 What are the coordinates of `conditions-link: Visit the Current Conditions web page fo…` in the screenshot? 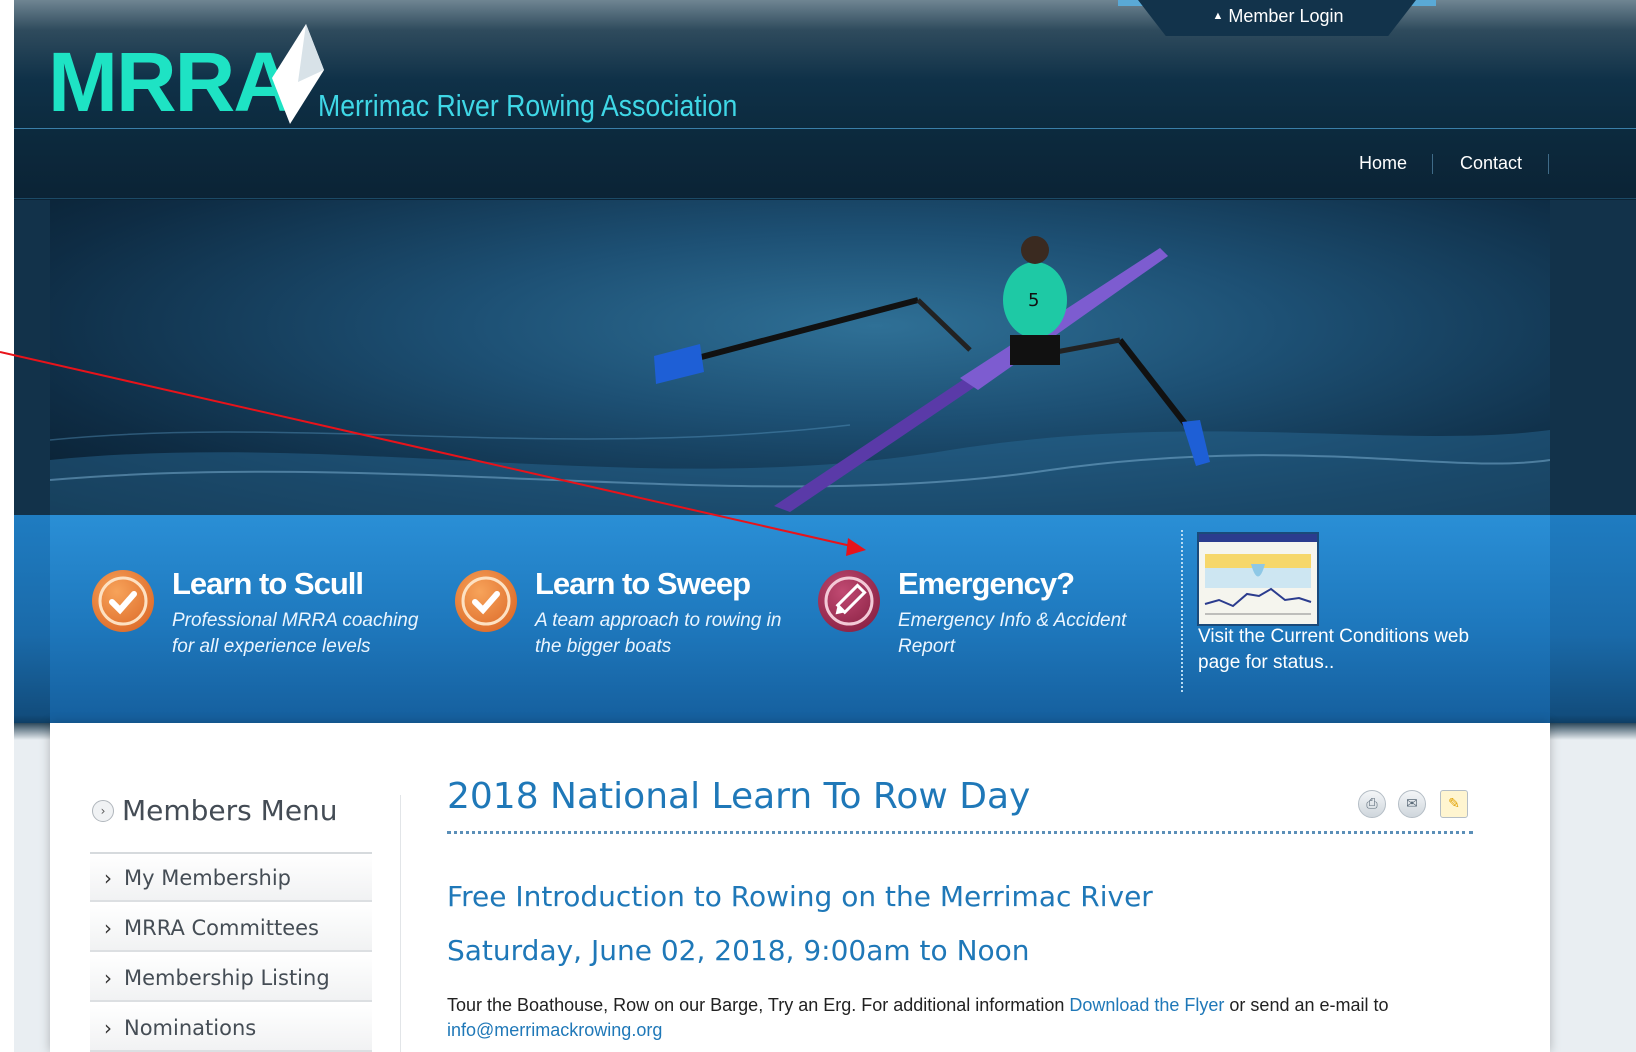 It's located at (1348, 650).